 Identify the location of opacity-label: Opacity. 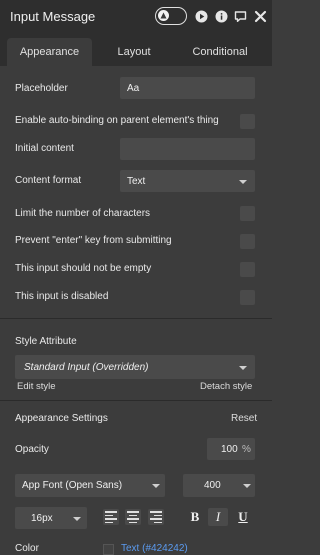
(32, 449).